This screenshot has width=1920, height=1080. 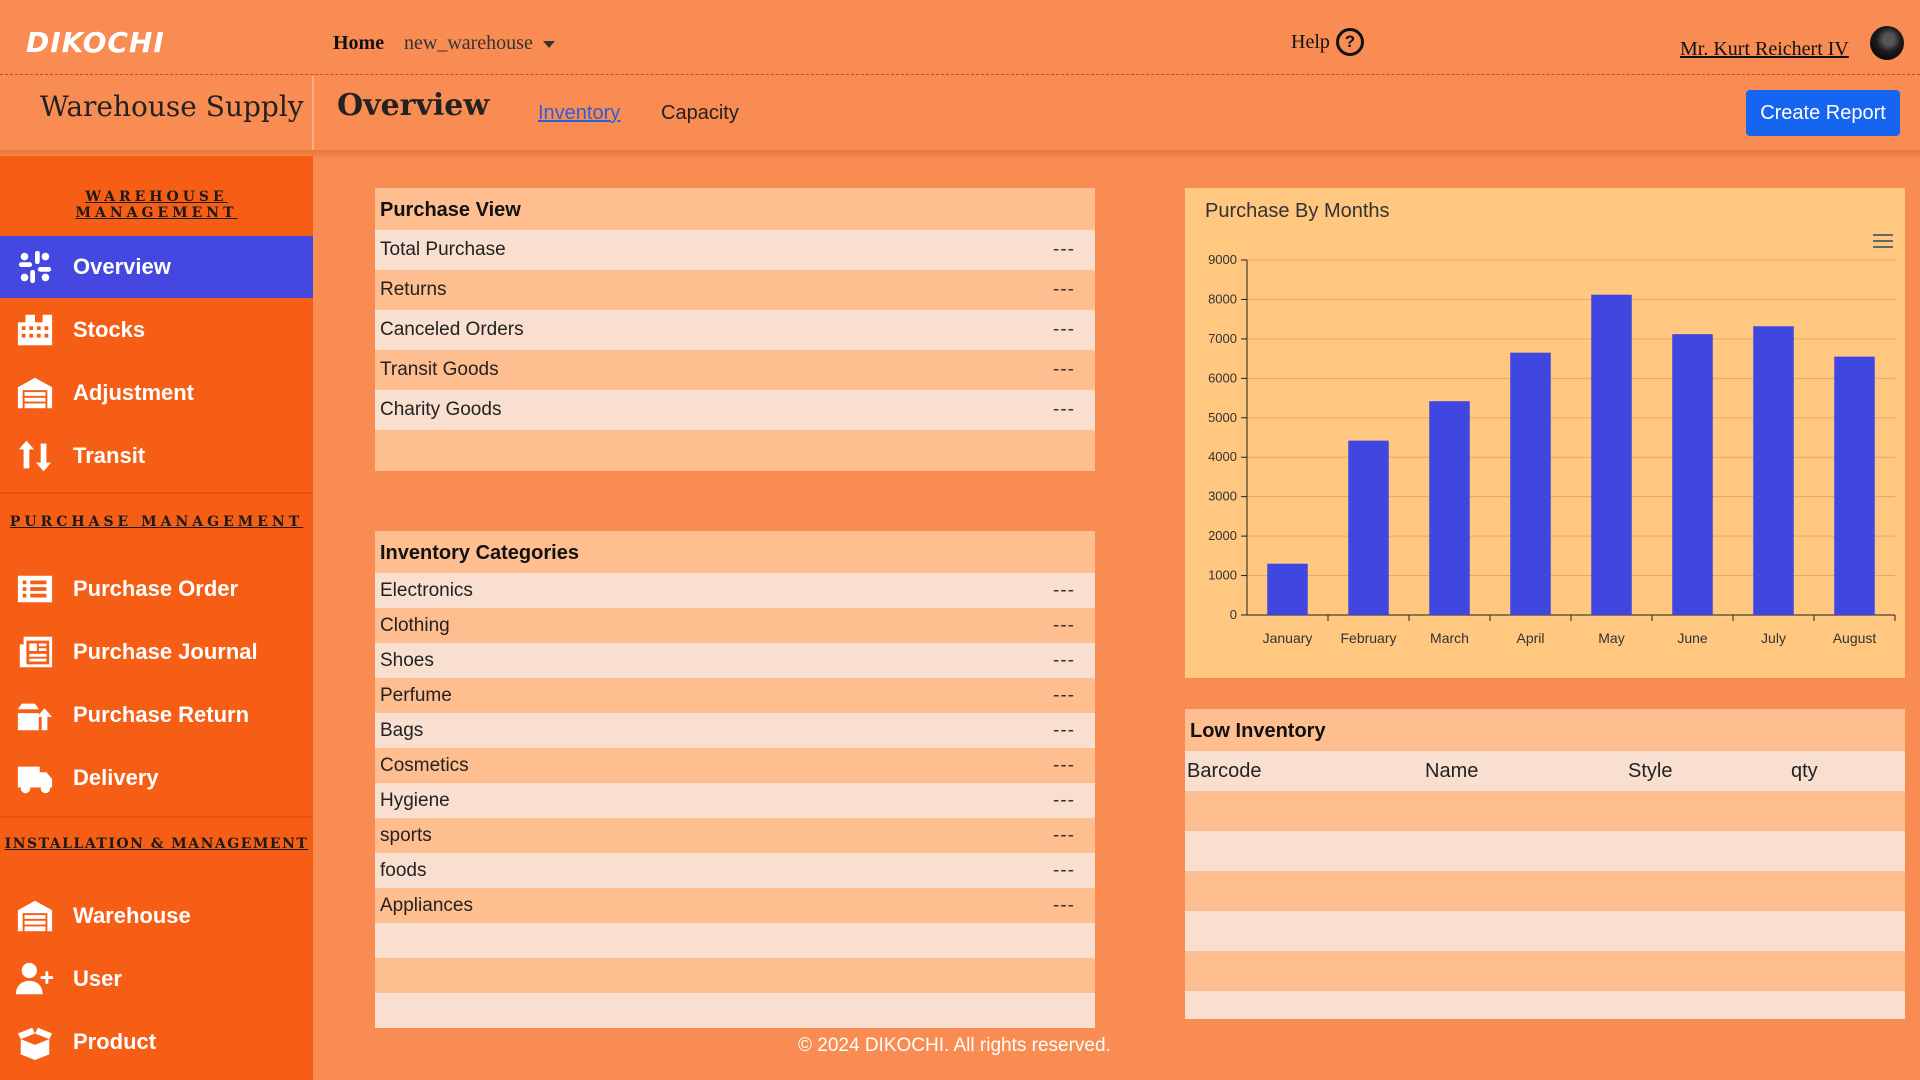 I want to click on create-report-button: Create Report, so click(x=1823, y=113).